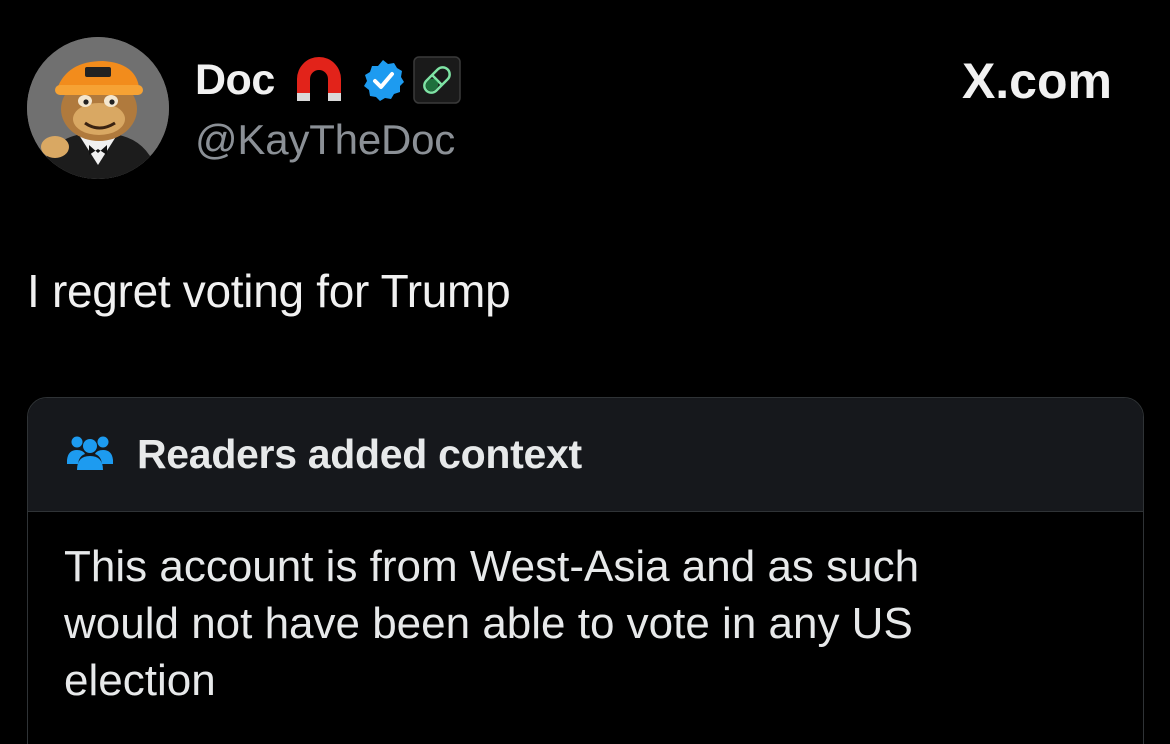 The height and width of the screenshot is (744, 1170). What do you see at coordinates (319, 80) in the screenshot?
I see `magnet-icon` at bounding box center [319, 80].